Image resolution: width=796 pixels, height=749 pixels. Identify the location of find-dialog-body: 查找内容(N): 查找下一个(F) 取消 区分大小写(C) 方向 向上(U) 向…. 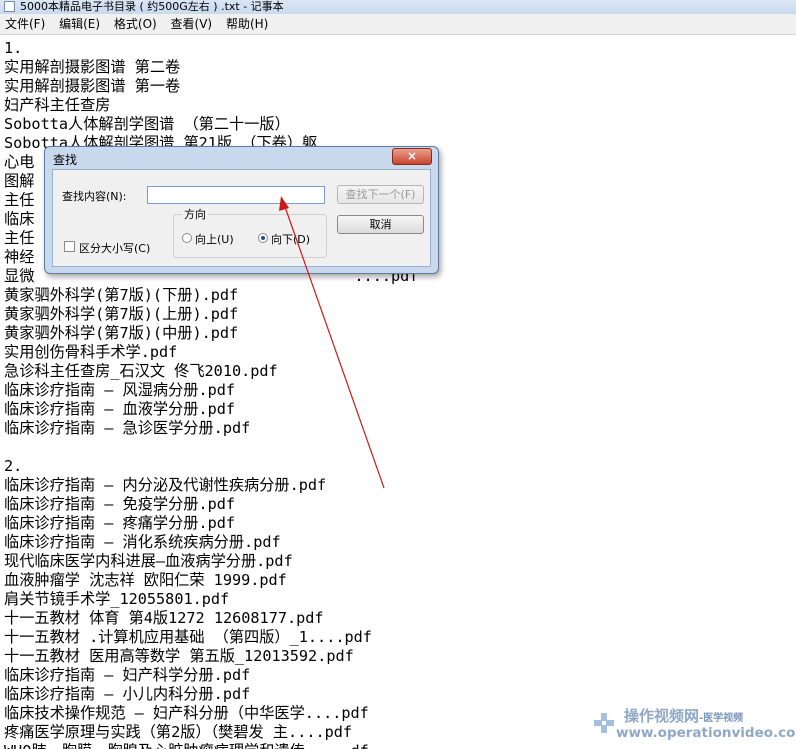
(241, 218).